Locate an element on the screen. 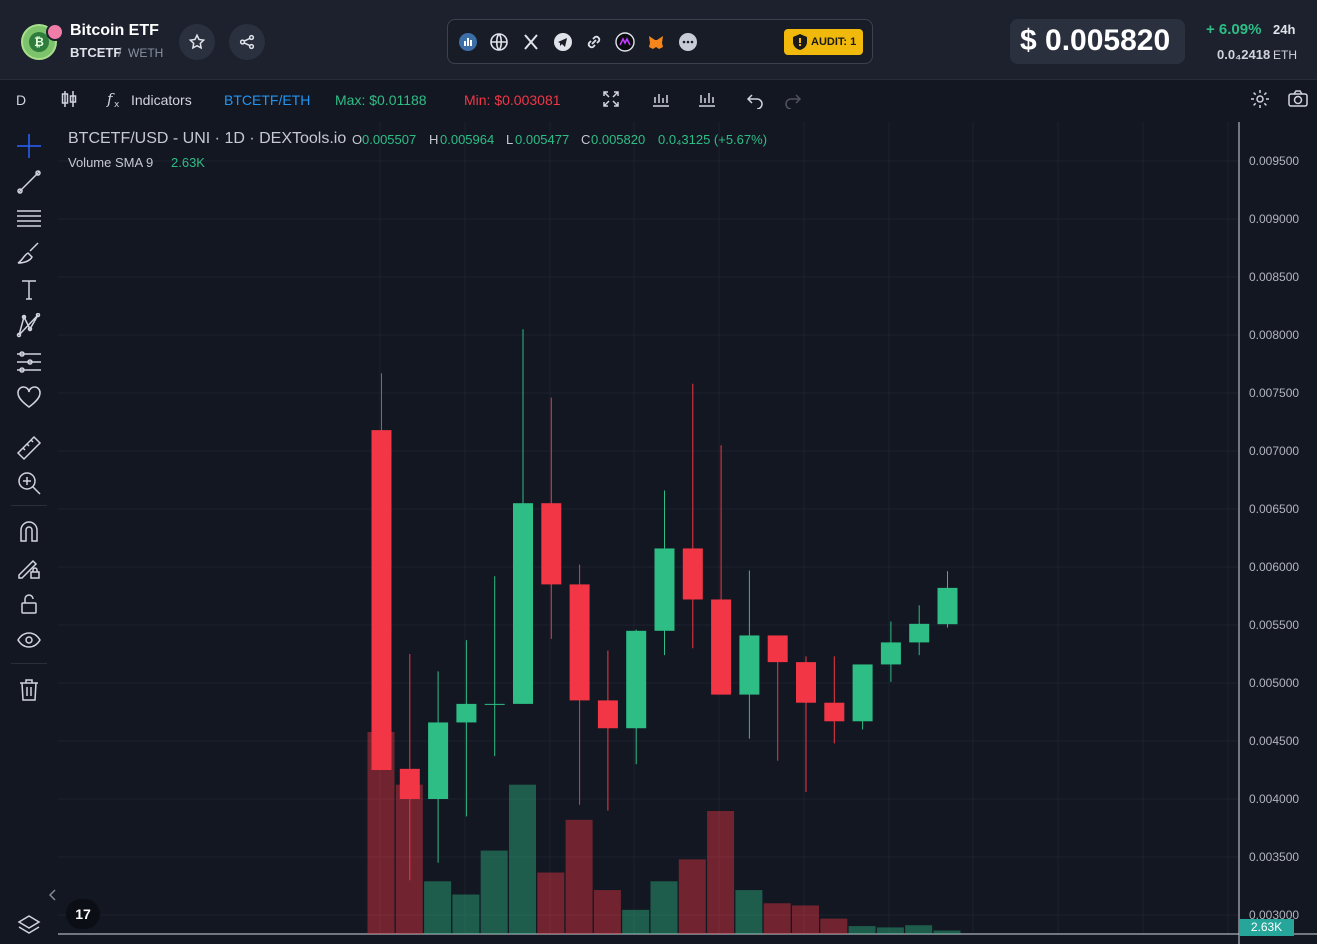 This screenshot has height=944, width=1317. telegram-icon is located at coordinates (563, 42).